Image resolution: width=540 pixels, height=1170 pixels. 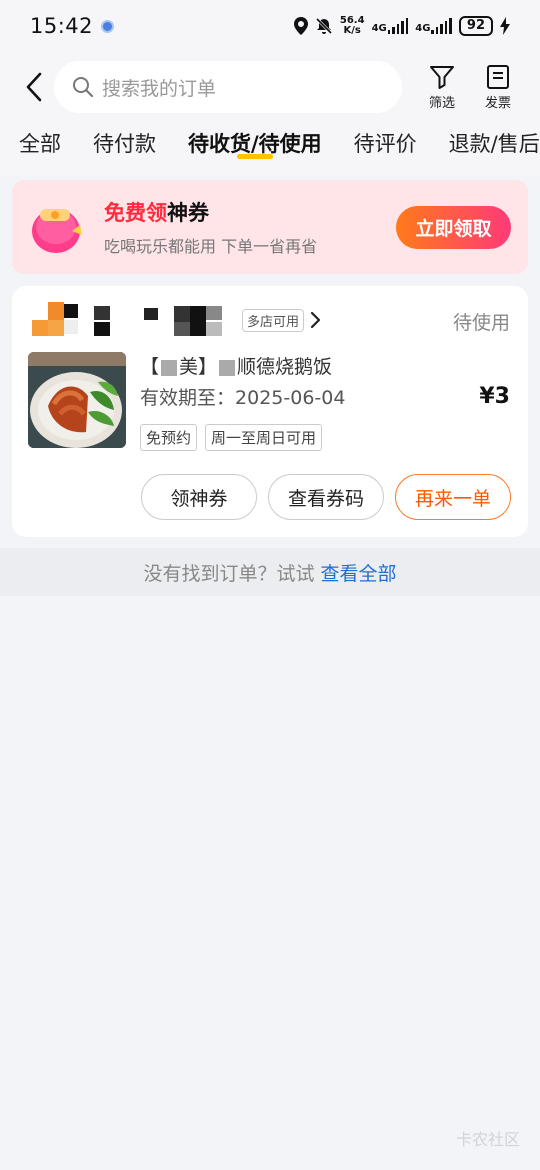 I want to click on product-name: 【美】 顺德烧鹅饭, so click(x=236, y=365).